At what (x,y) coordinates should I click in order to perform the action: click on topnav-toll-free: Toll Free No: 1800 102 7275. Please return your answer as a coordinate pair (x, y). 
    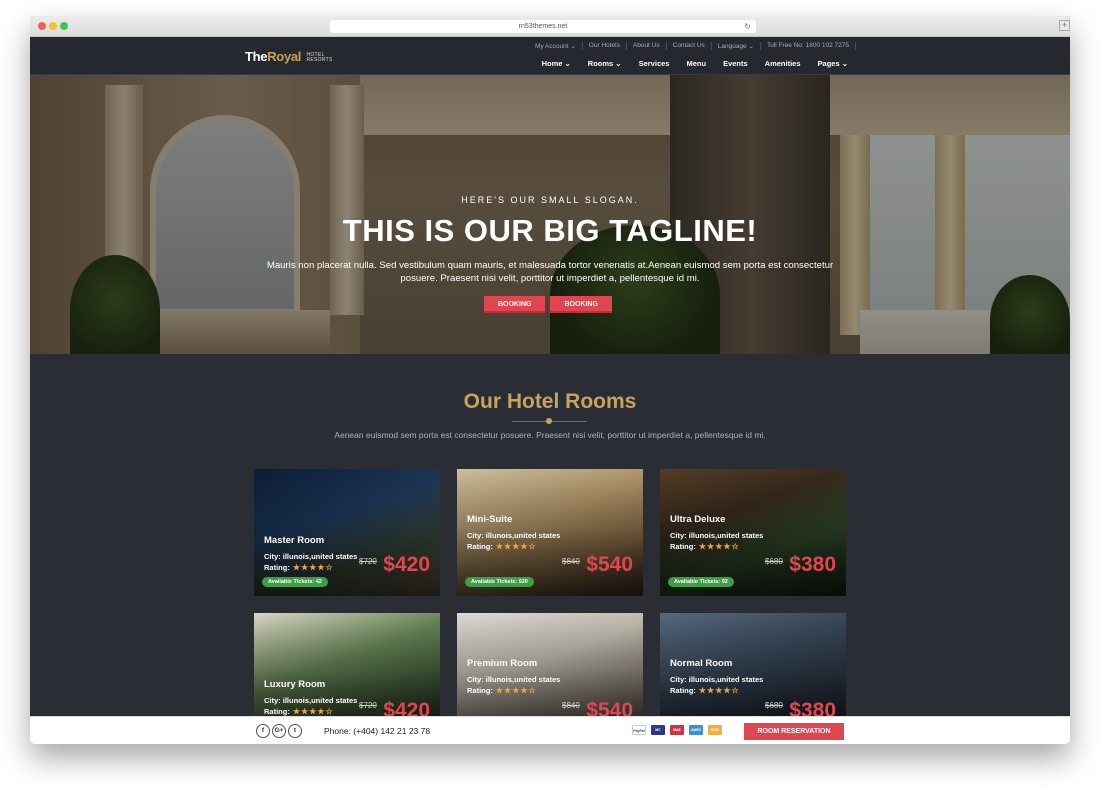
    Looking at the image, I should click on (808, 46).